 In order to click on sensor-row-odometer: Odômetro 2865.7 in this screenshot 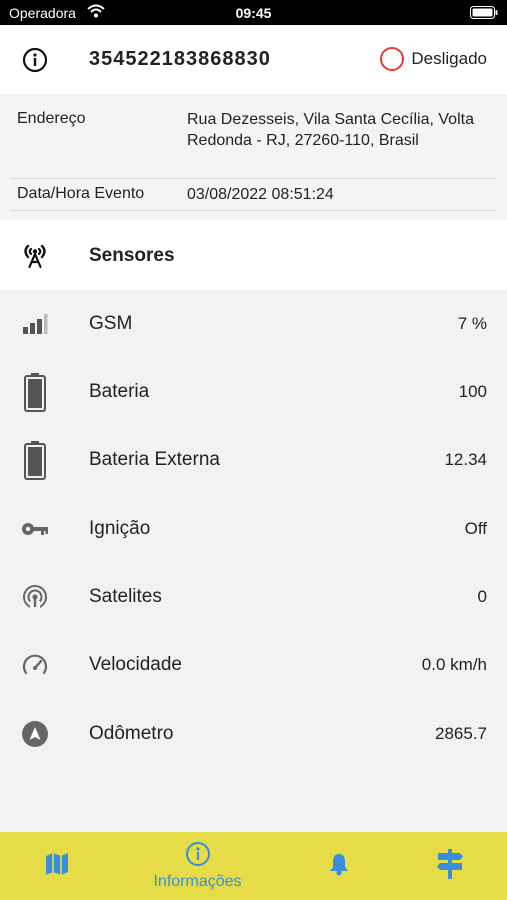, I will do `click(253, 734)`.